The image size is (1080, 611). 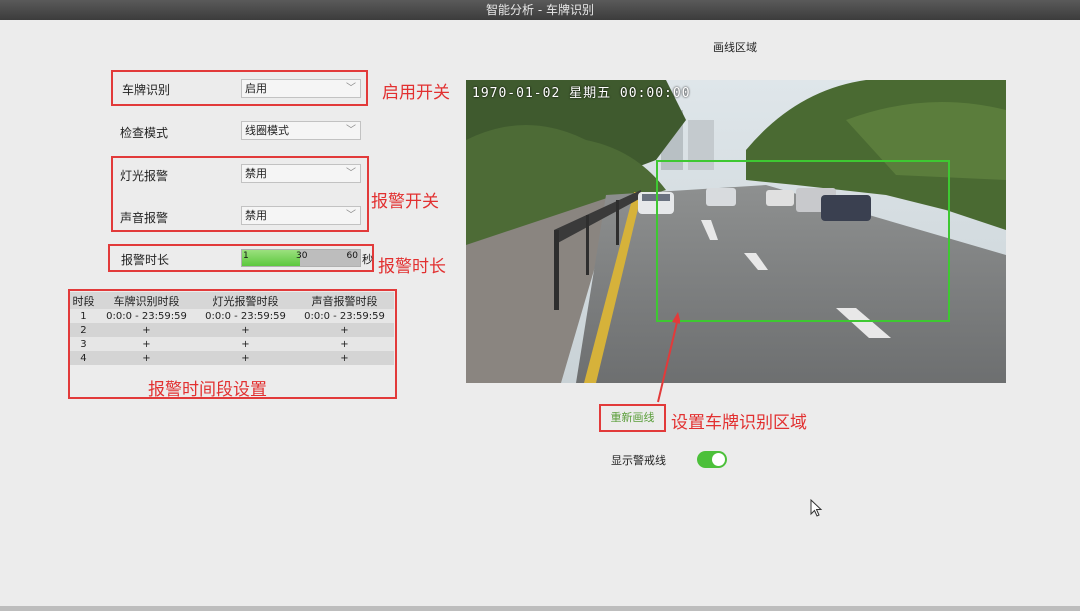 I want to click on light-alarm-value: 禁用, so click(x=256, y=173).